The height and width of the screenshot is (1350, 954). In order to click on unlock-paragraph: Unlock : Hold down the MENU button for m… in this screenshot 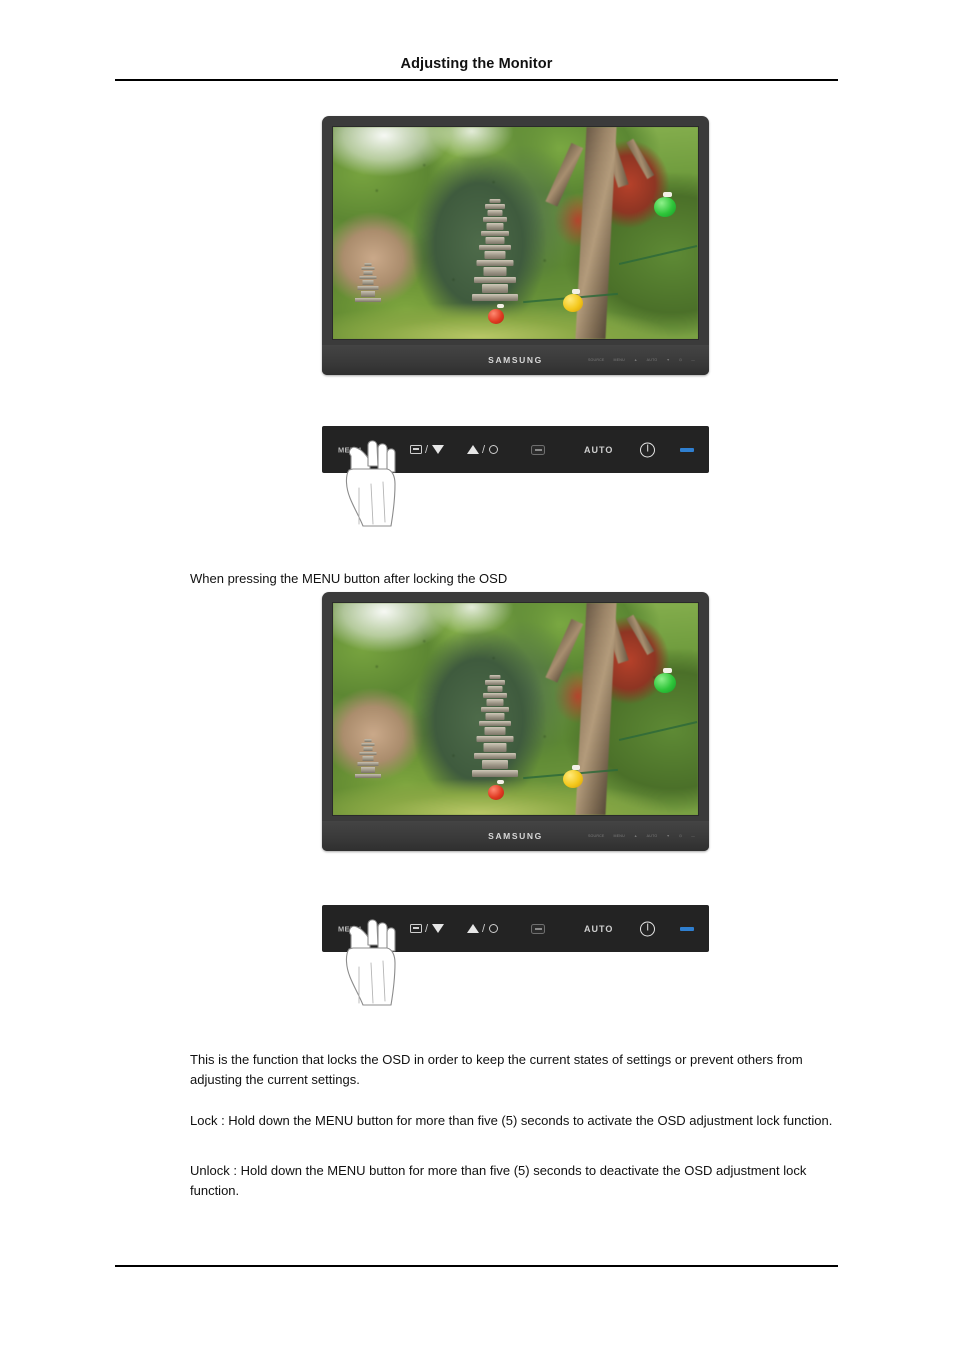, I will do `click(498, 1180)`.